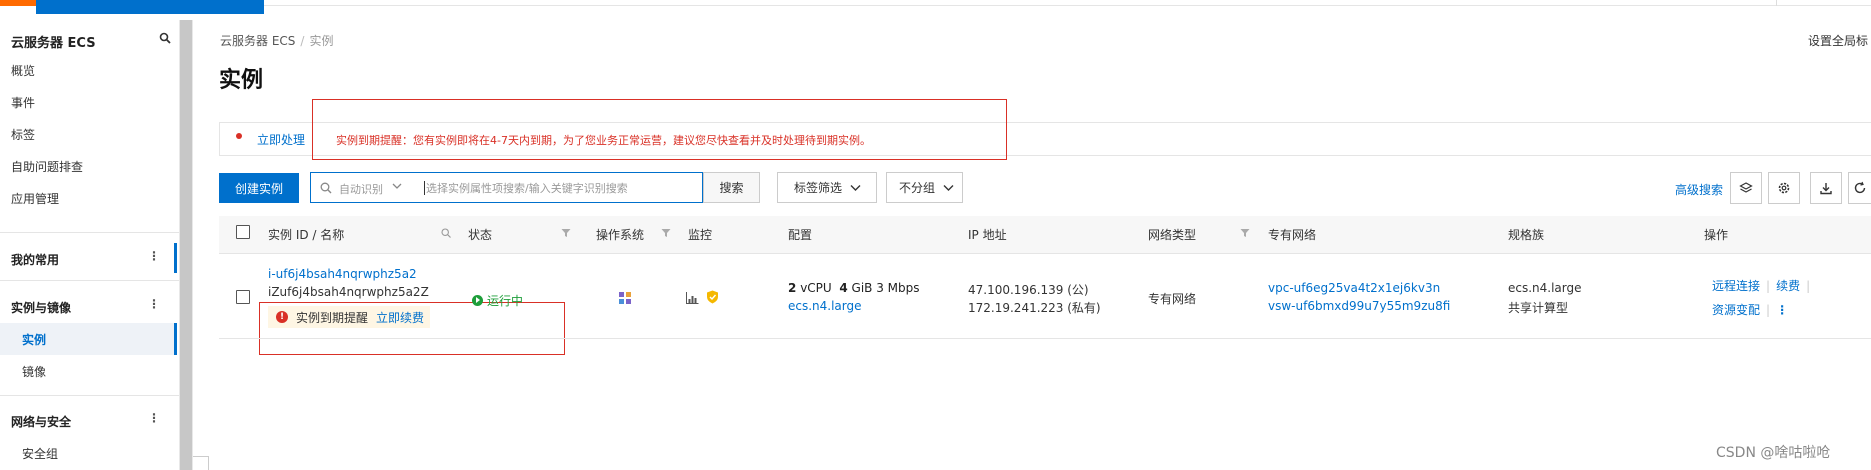 The image size is (1871, 470). Describe the element at coordinates (19, 3) in the screenshot. I see `brand-strip` at that location.